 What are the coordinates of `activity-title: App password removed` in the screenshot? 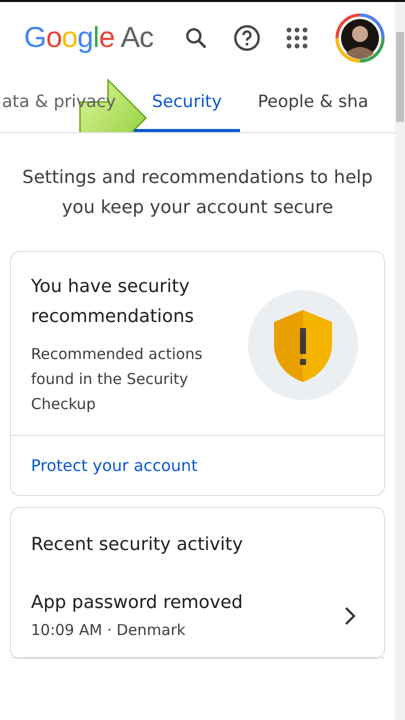 It's located at (137, 602).